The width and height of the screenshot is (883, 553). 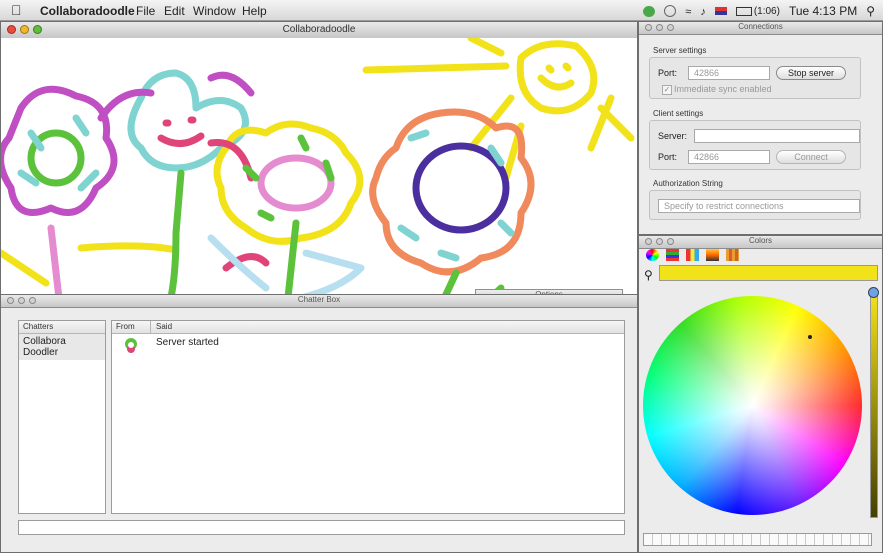 What do you see at coordinates (62, 417) in the screenshot?
I see `chatters-list: Chatters Collabora Doodler` at bounding box center [62, 417].